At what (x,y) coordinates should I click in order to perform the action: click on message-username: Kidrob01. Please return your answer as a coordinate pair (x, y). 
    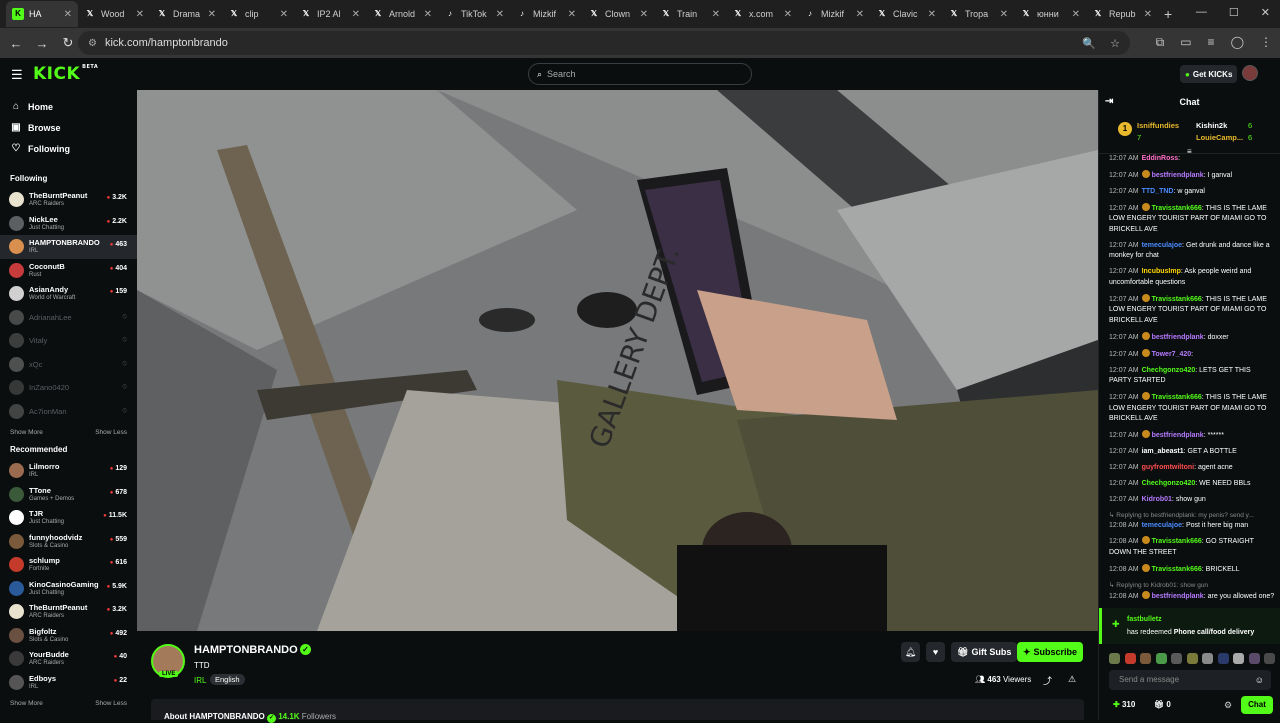
    Looking at the image, I should click on (1157, 499).